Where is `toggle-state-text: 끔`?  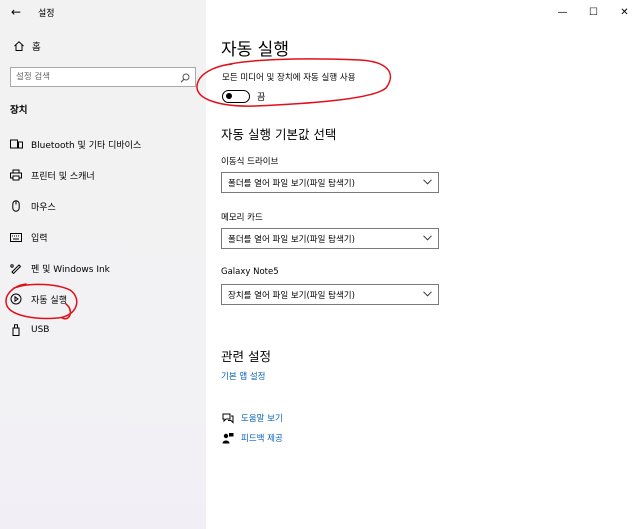 toggle-state-text: 끔 is located at coordinates (261, 98).